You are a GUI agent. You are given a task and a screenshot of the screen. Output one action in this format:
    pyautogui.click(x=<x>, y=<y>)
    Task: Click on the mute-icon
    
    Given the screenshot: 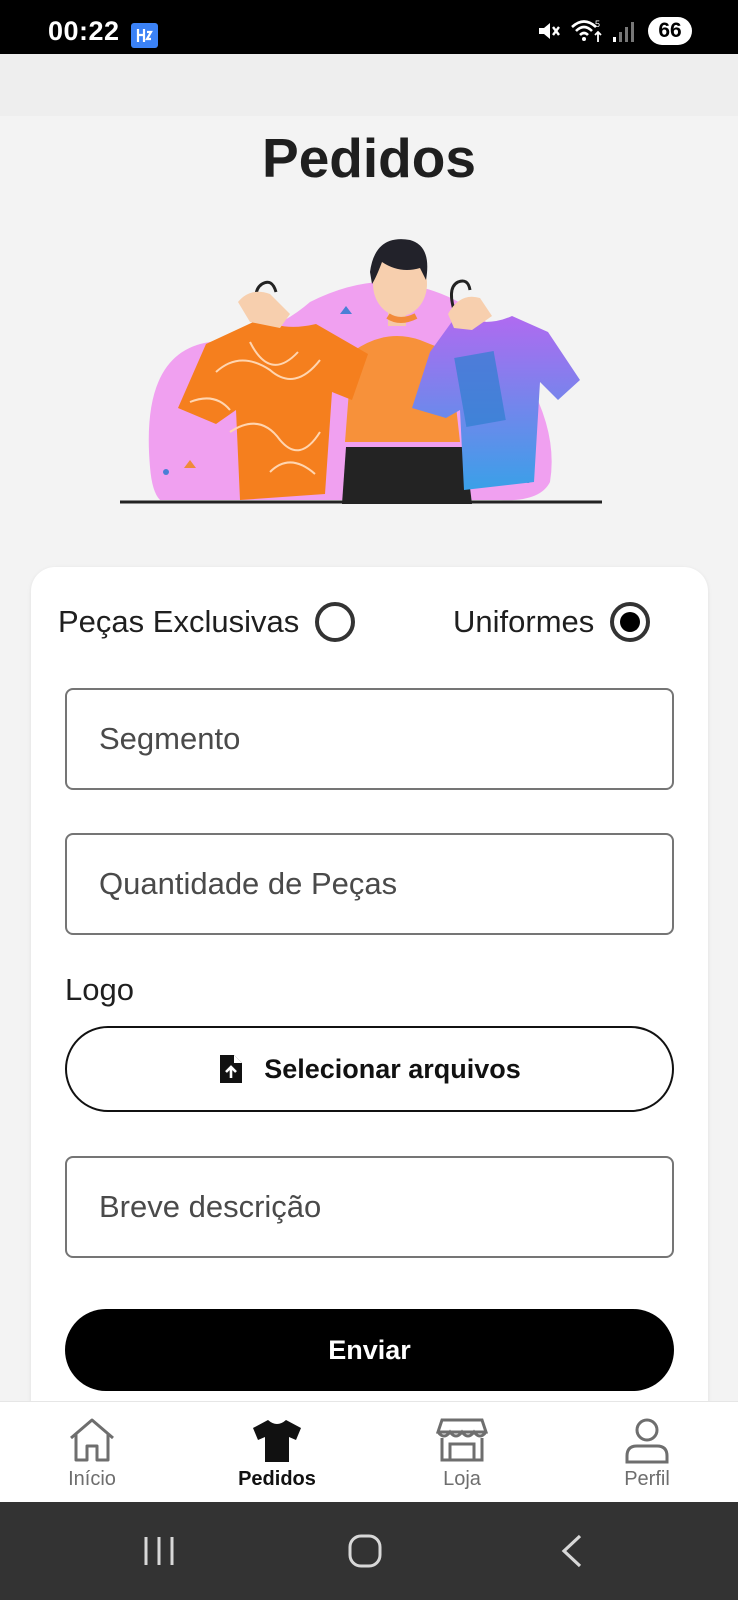 What is the action you would take?
    pyautogui.click(x=549, y=31)
    